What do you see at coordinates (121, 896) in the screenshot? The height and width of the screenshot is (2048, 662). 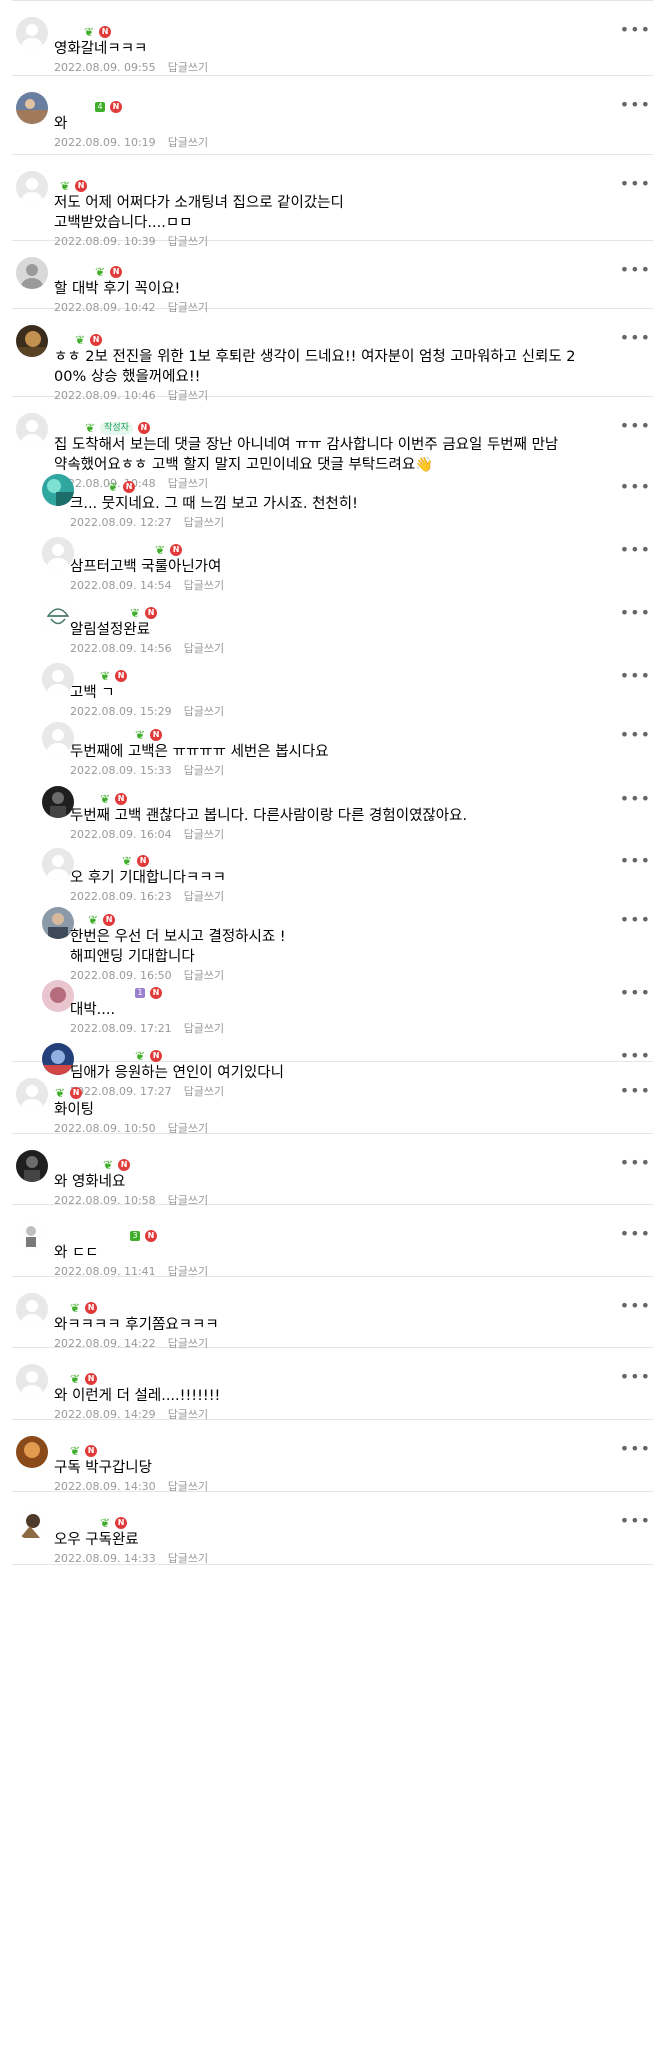 I see `comment-date: 2022.08.09. 16:23` at bounding box center [121, 896].